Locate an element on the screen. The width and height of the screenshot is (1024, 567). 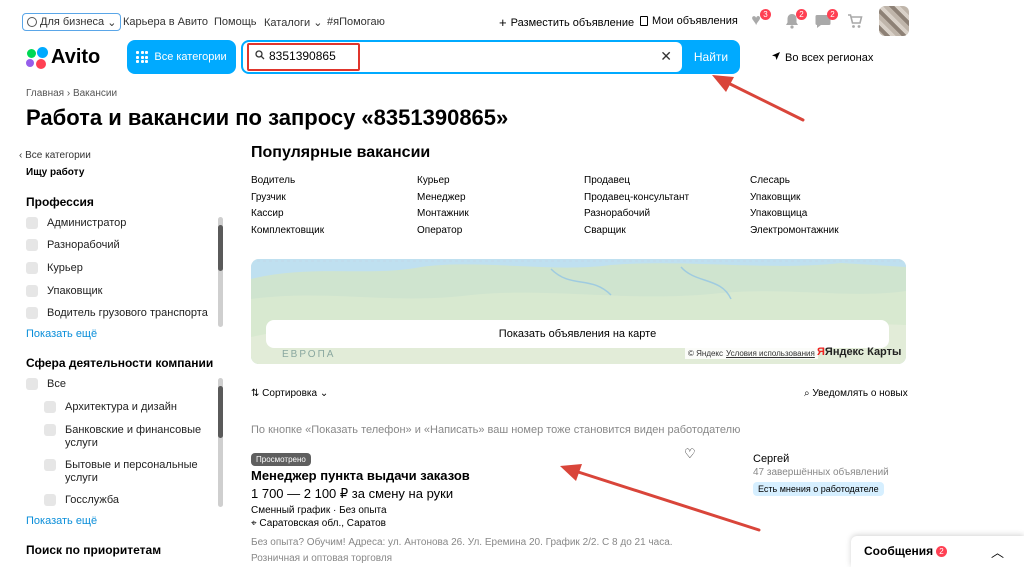
popular-vacancies-heading: Популярные вакансии is located at coordinates (341, 152).